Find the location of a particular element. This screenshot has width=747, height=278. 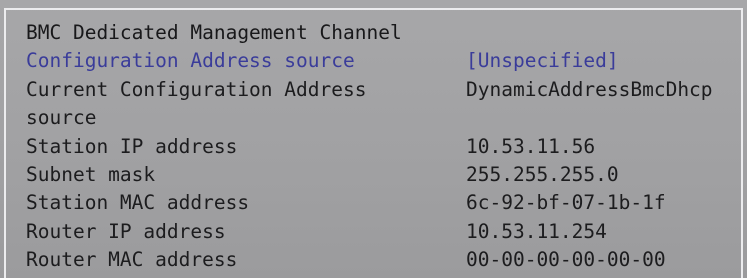

config-address-source-label: Configuration Address source is located at coordinates (190, 60).